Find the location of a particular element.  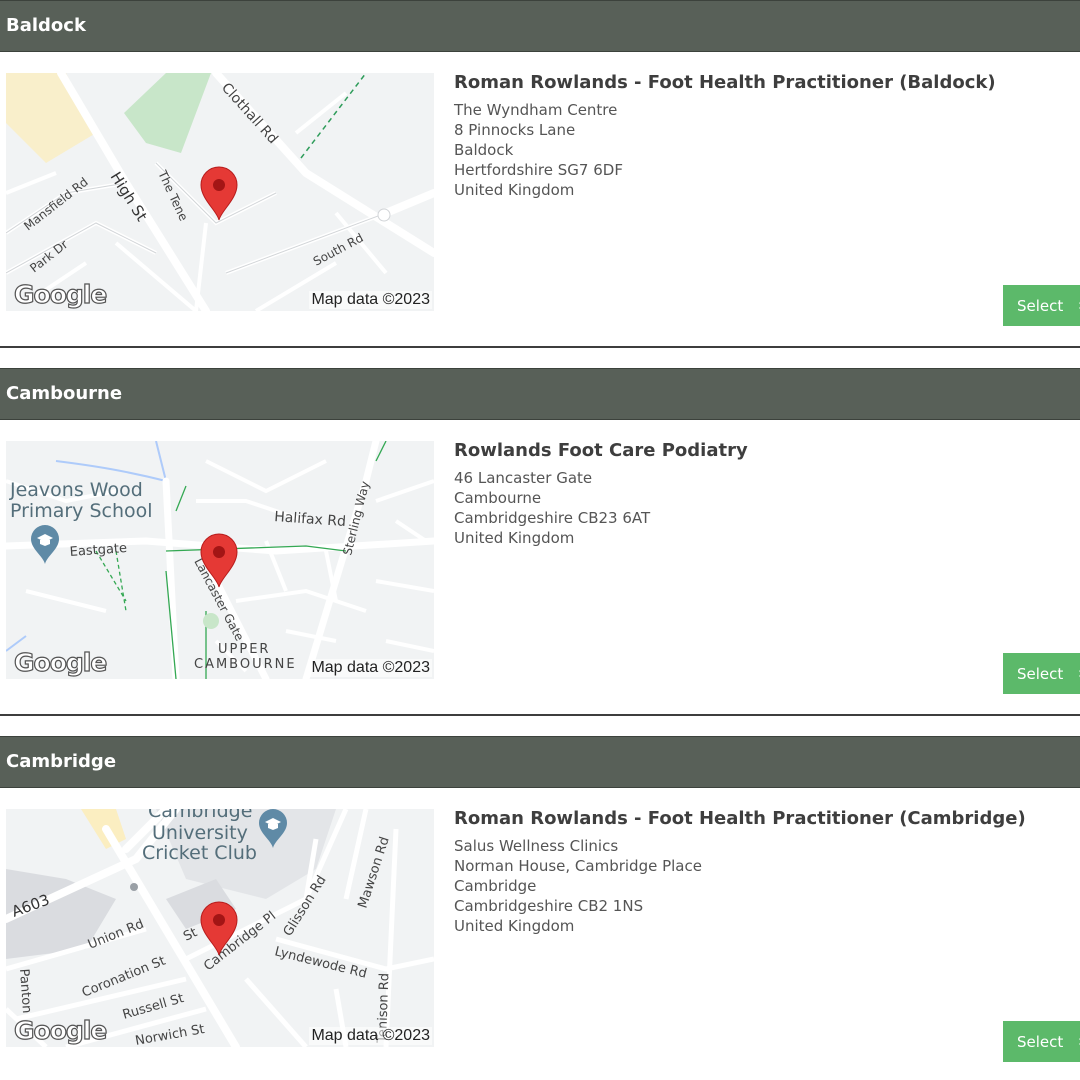

svg-text: CAMBOURNE is located at coordinates (245, 664).